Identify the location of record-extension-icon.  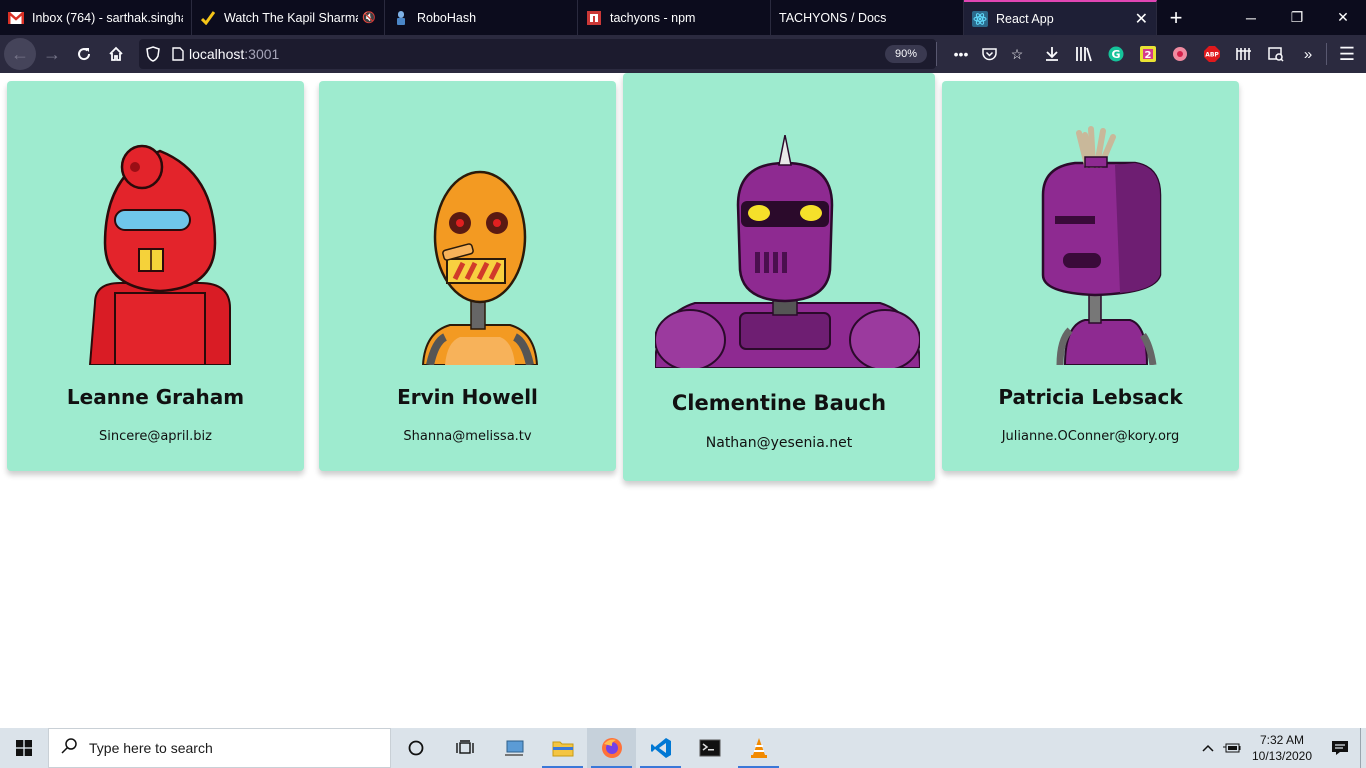
(1180, 54).